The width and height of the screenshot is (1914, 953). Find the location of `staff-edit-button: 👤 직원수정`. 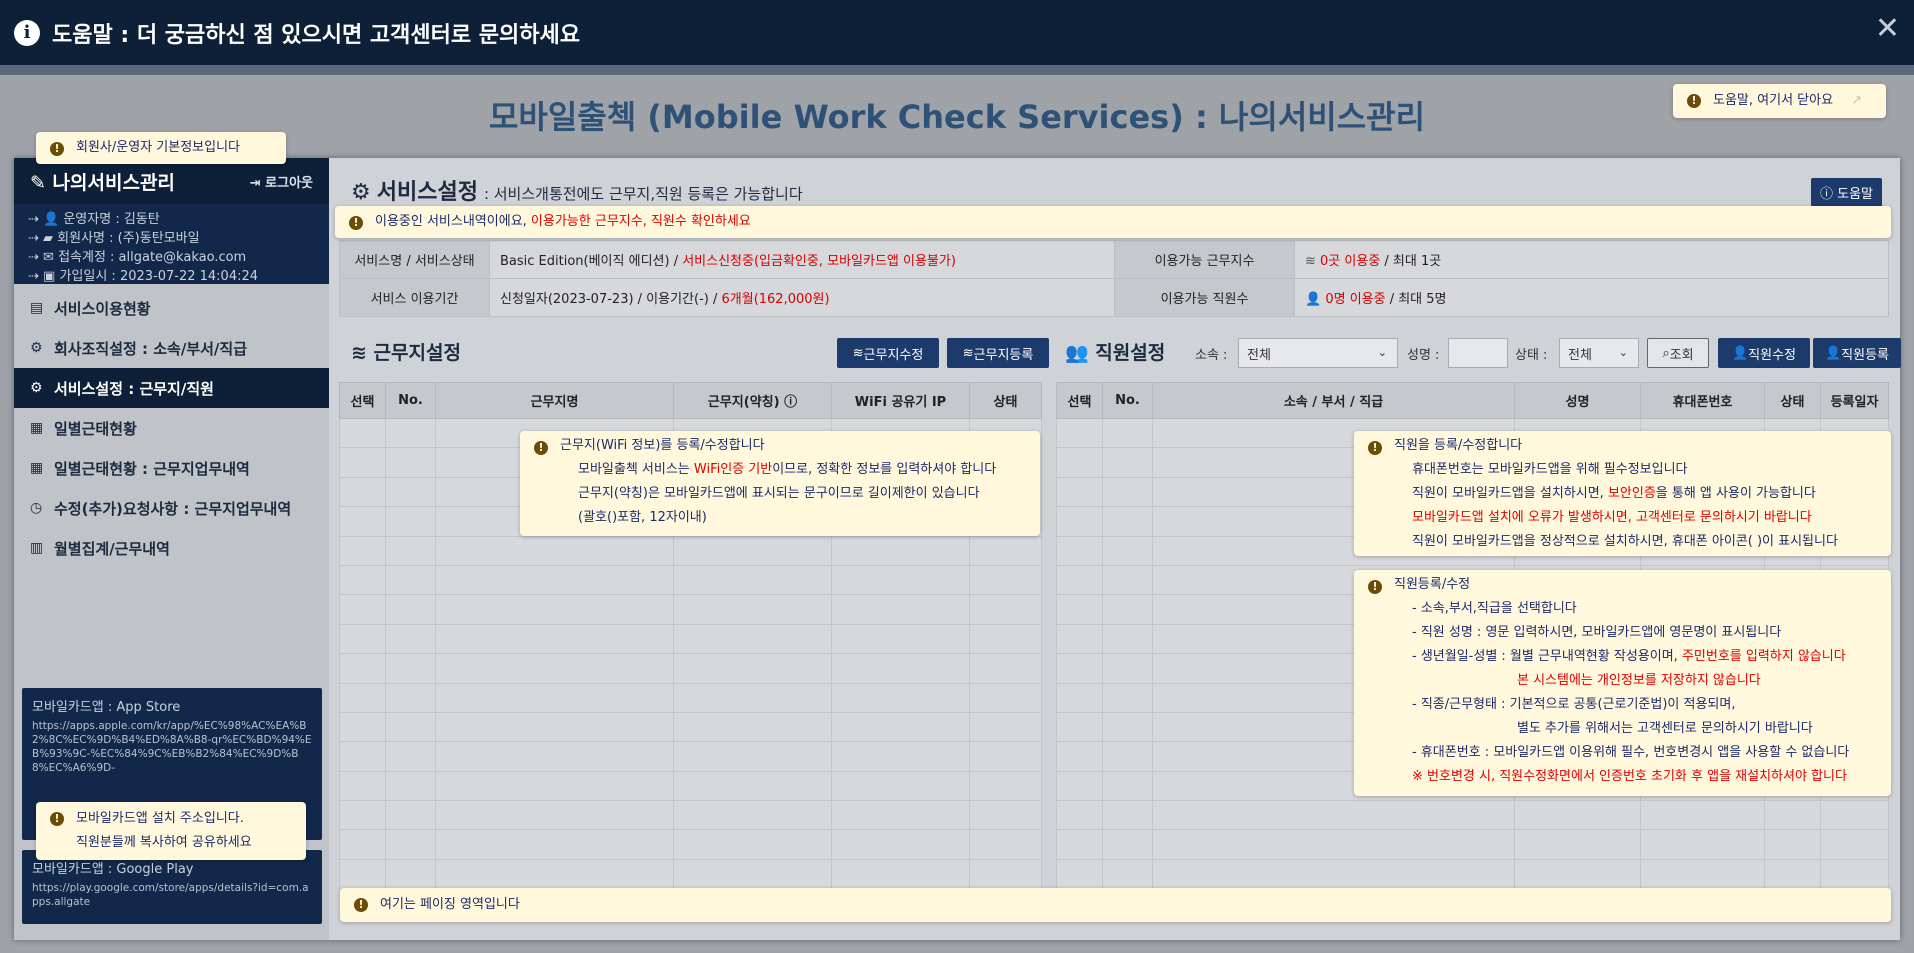

staff-edit-button: 👤 직원수정 is located at coordinates (1764, 353).